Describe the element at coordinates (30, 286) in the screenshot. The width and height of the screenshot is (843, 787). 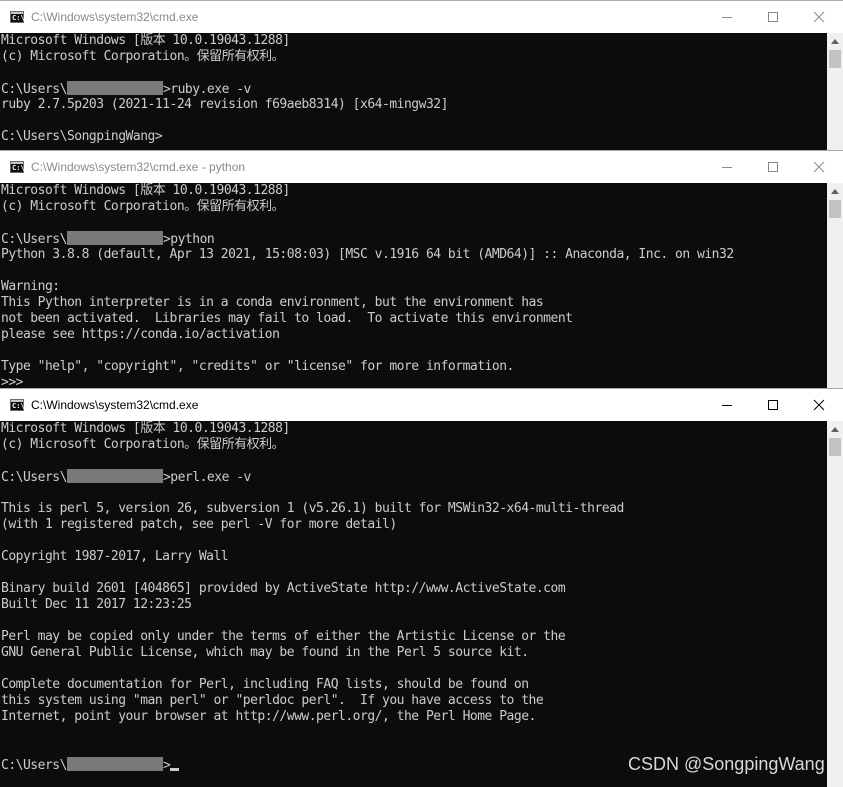
I see `console-line: Warning:` at that location.